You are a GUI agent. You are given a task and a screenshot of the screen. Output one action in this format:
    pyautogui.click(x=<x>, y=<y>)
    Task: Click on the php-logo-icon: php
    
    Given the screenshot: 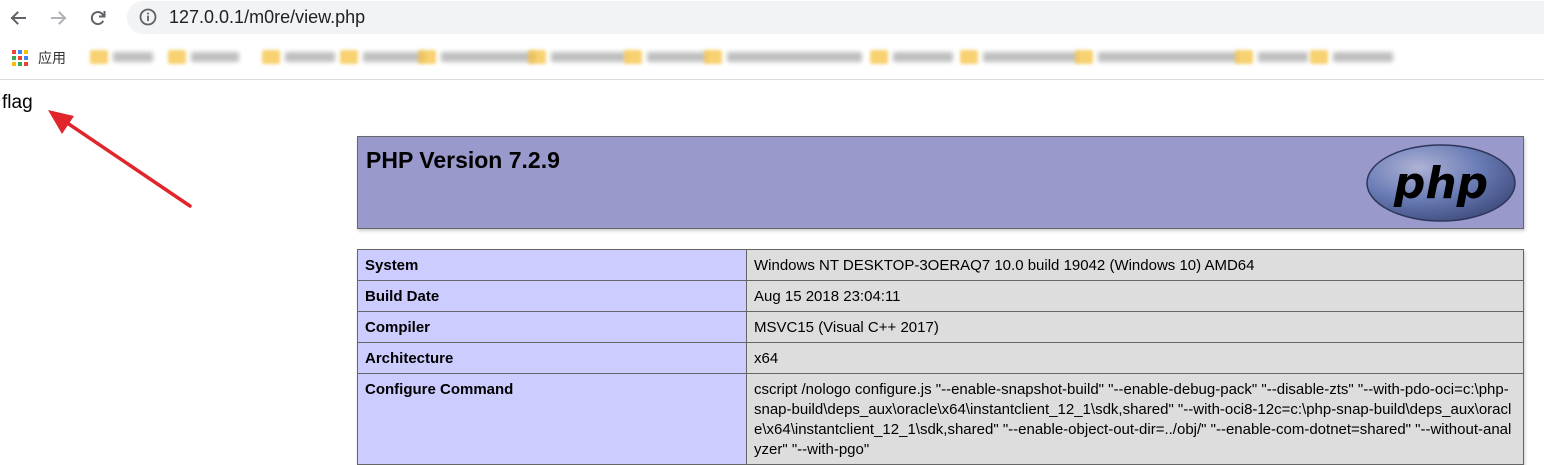 What is the action you would take?
    pyautogui.click(x=1441, y=183)
    